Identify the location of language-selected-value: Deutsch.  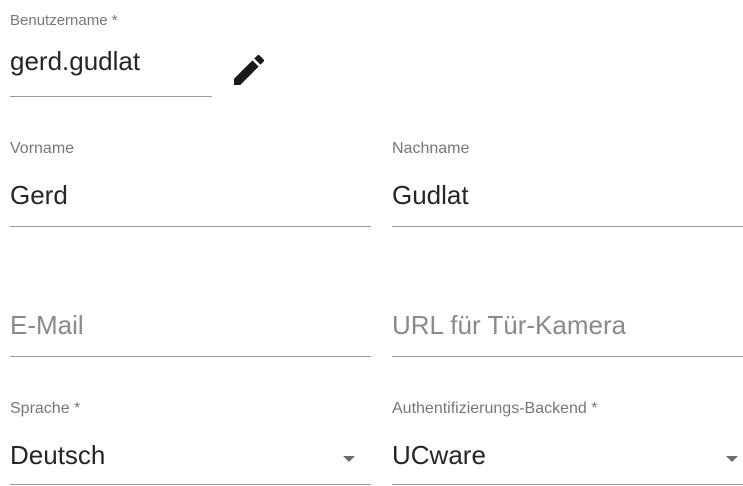
(57, 455).